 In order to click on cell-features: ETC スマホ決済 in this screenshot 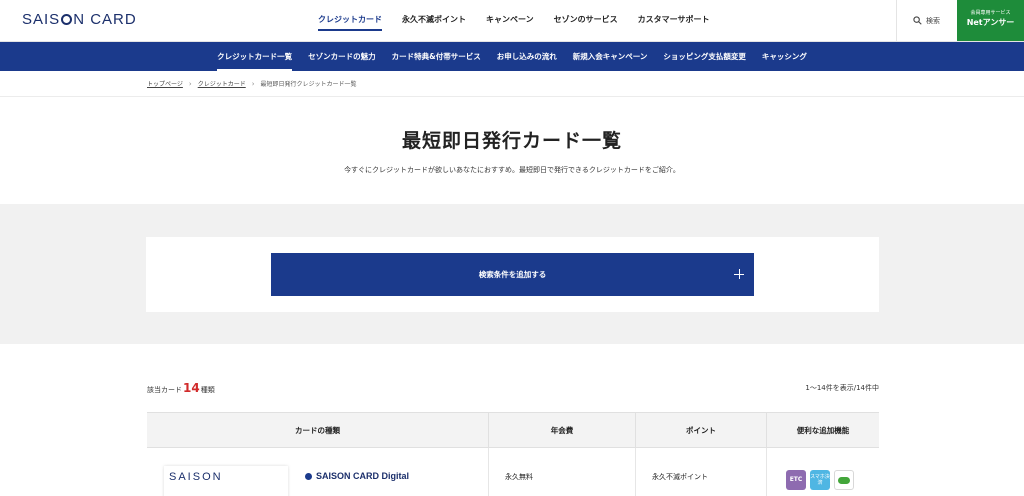, I will do `click(823, 472)`.